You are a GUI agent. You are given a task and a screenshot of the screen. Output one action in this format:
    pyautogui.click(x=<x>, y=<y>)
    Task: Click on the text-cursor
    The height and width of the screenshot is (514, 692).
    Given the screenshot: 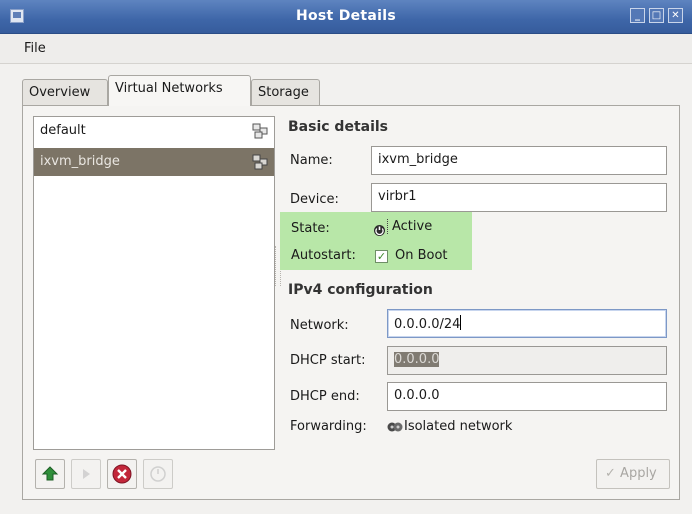 What is the action you would take?
    pyautogui.click(x=461, y=322)
    